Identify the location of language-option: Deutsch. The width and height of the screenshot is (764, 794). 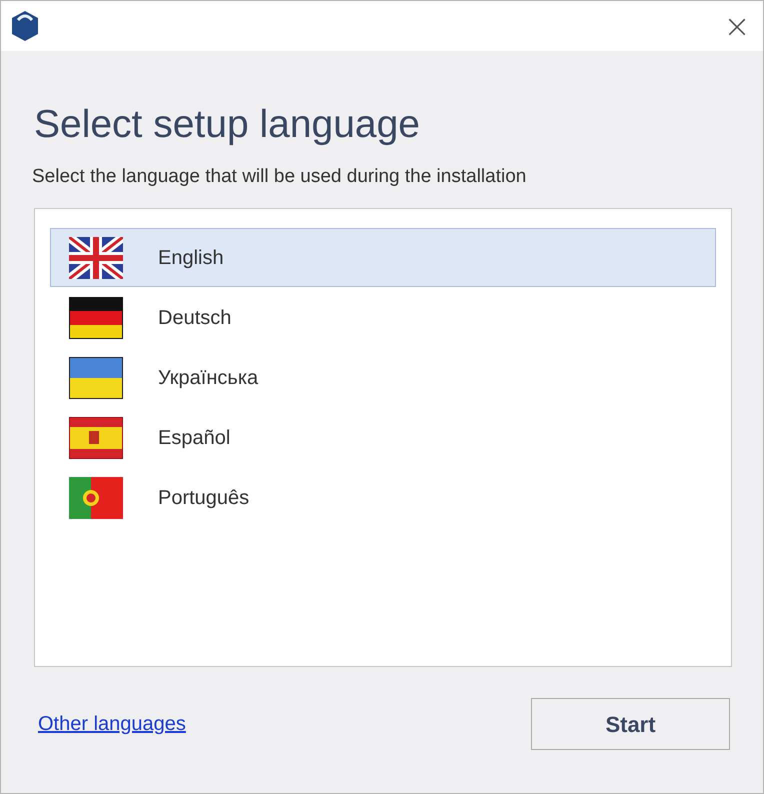
(383, 317).